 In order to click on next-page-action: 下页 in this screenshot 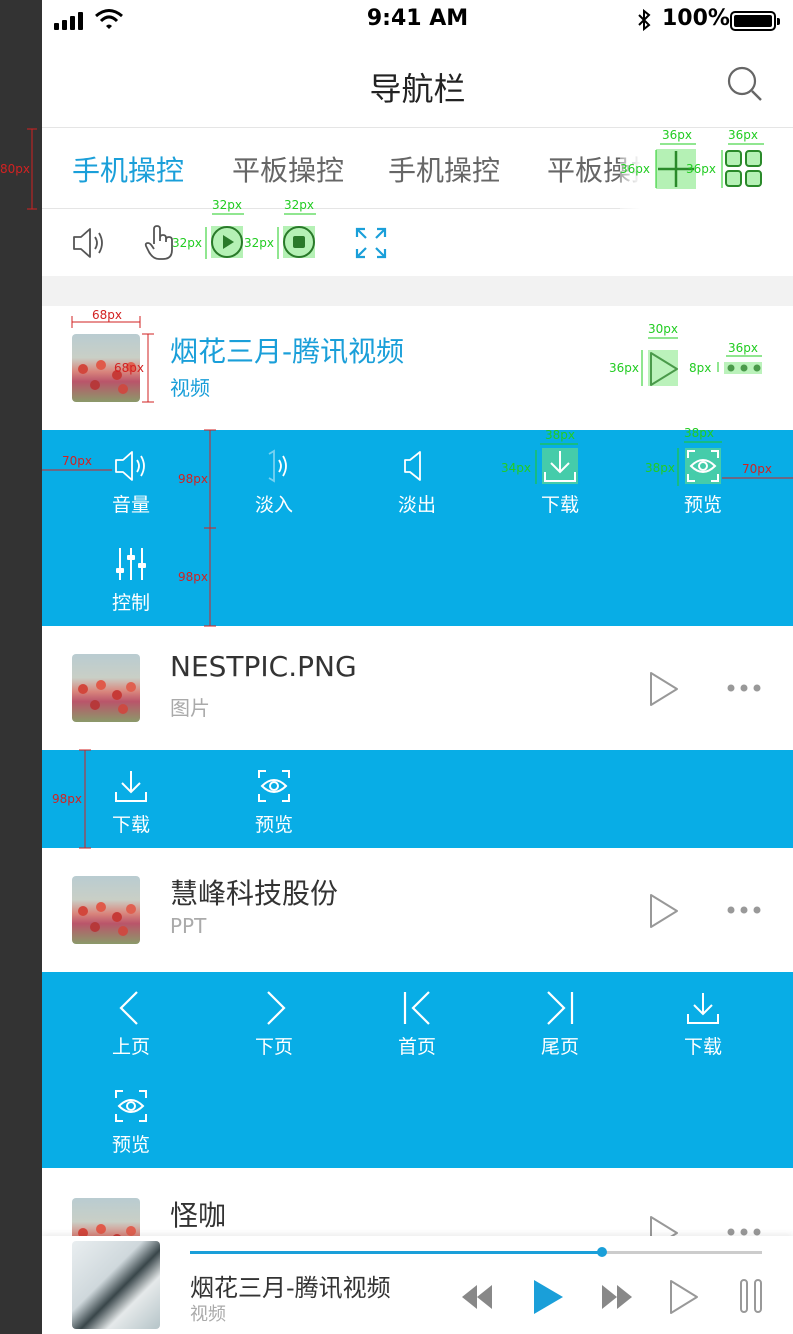, I will do `click(274, 1021)`.